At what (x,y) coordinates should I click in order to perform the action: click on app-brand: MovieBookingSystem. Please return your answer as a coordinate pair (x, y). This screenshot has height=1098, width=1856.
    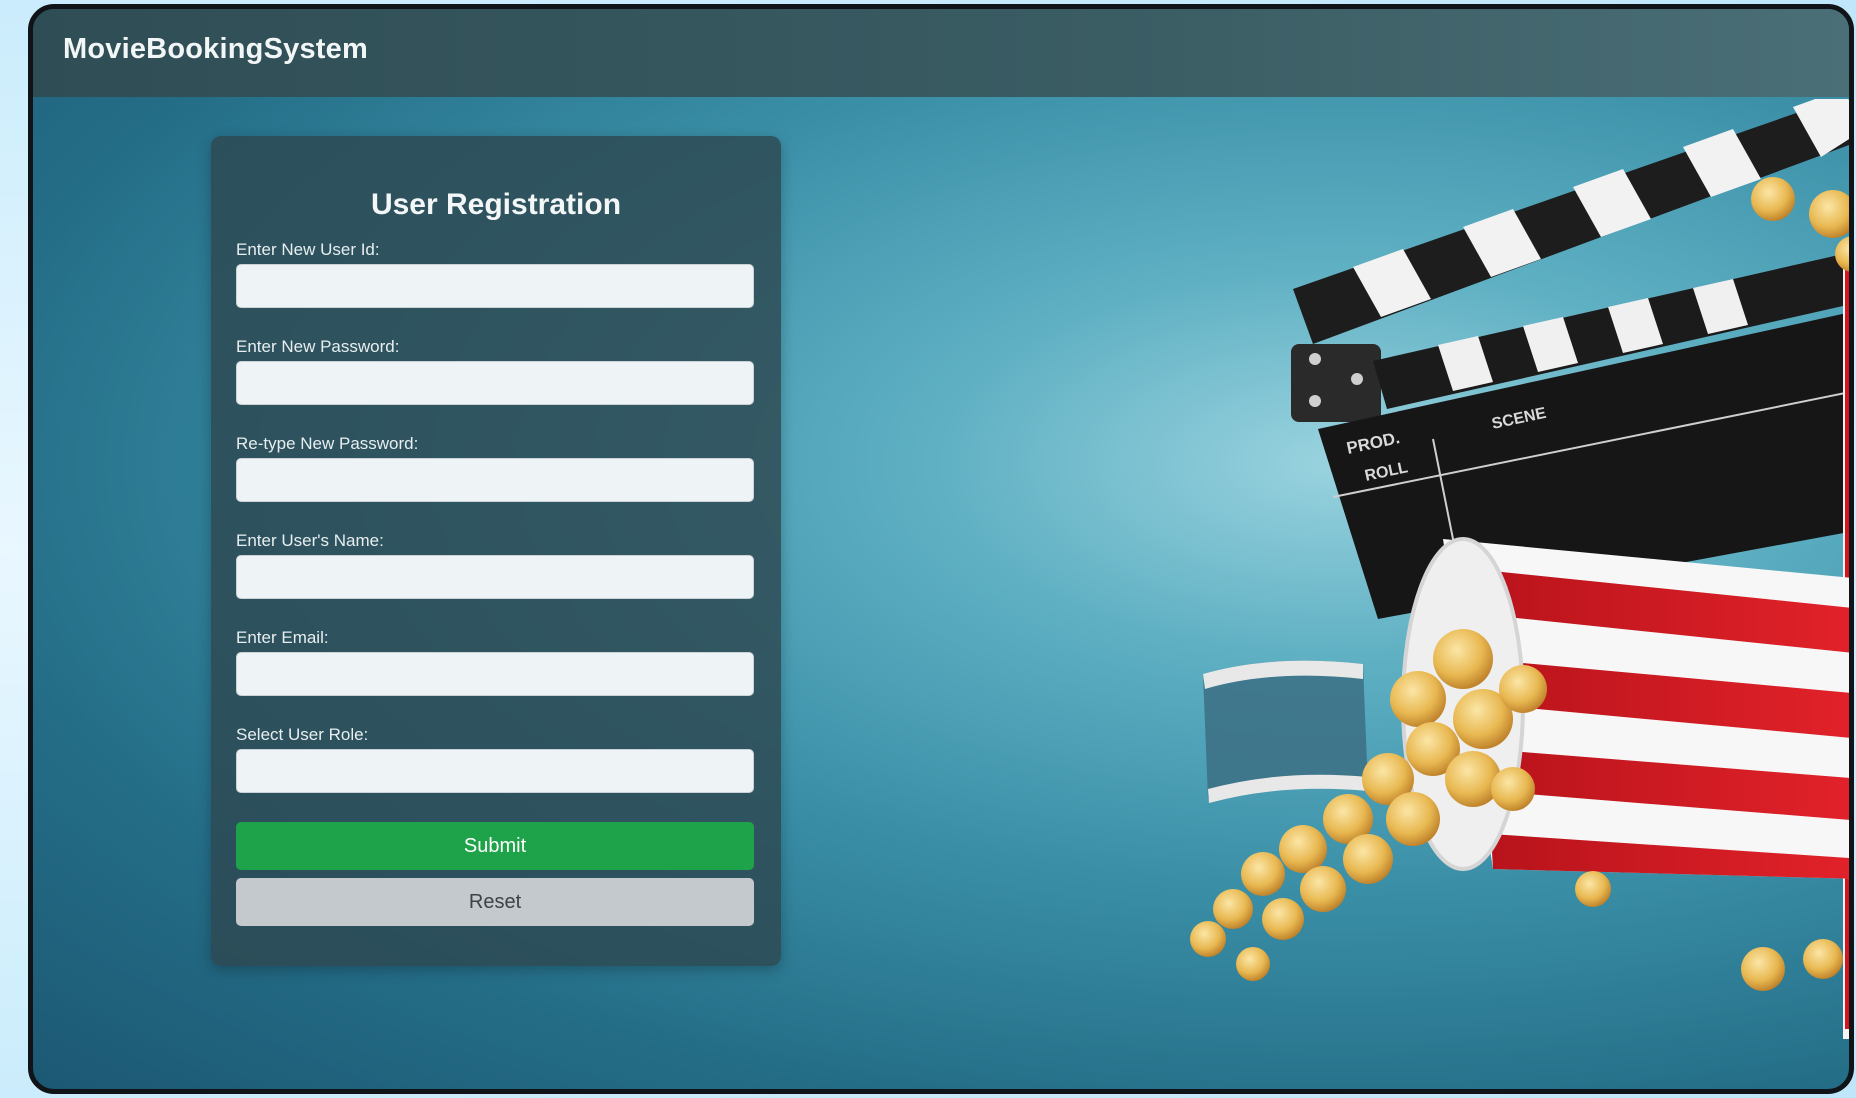
    Looking at the image, I should click on (215, 49).